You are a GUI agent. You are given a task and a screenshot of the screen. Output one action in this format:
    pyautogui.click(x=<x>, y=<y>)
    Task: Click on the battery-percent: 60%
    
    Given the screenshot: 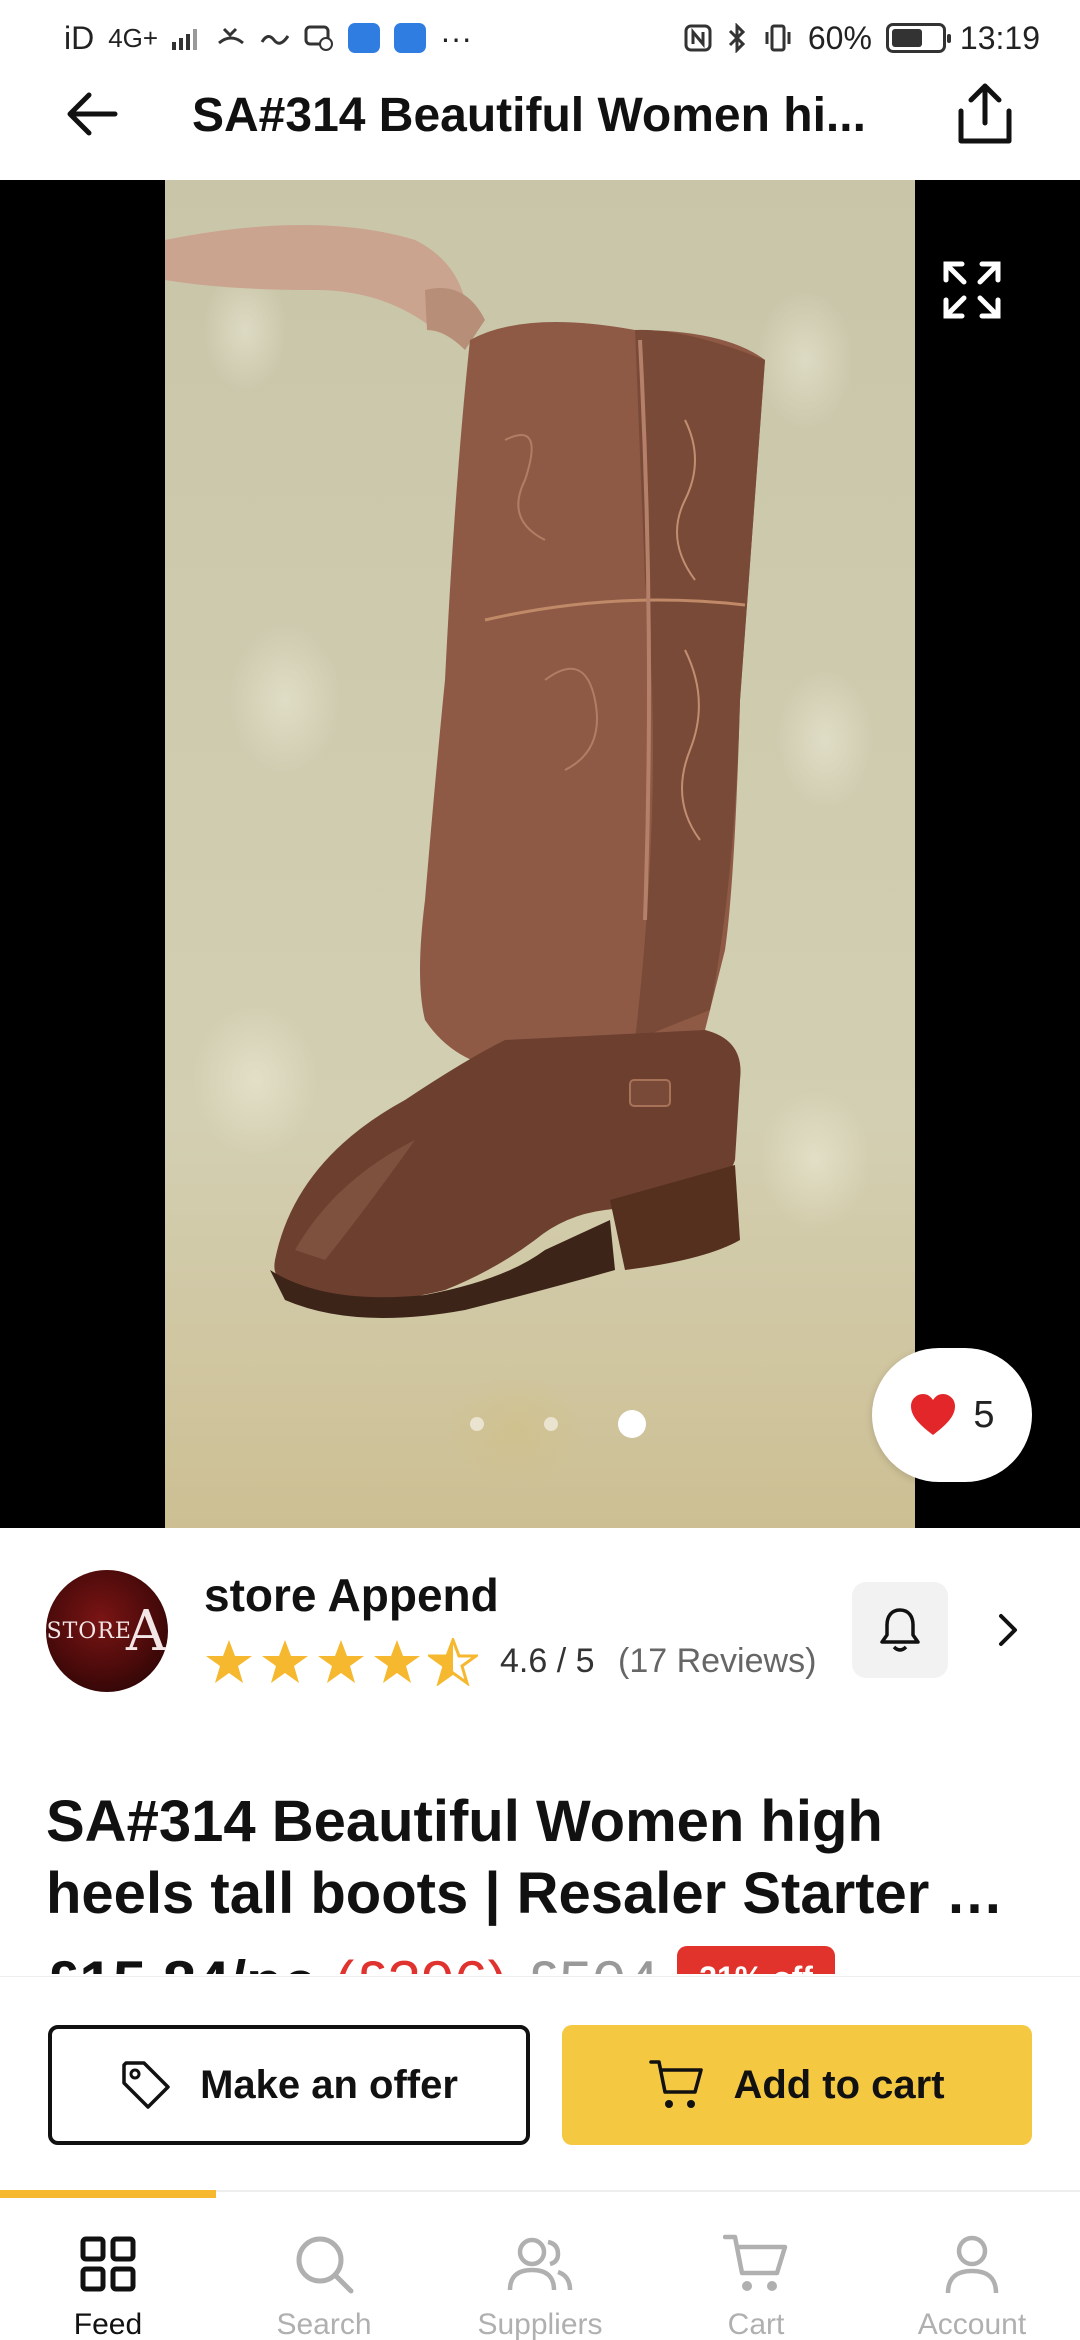 What is the action you would take?
    pyautogui.click(x=839, y=37)
    